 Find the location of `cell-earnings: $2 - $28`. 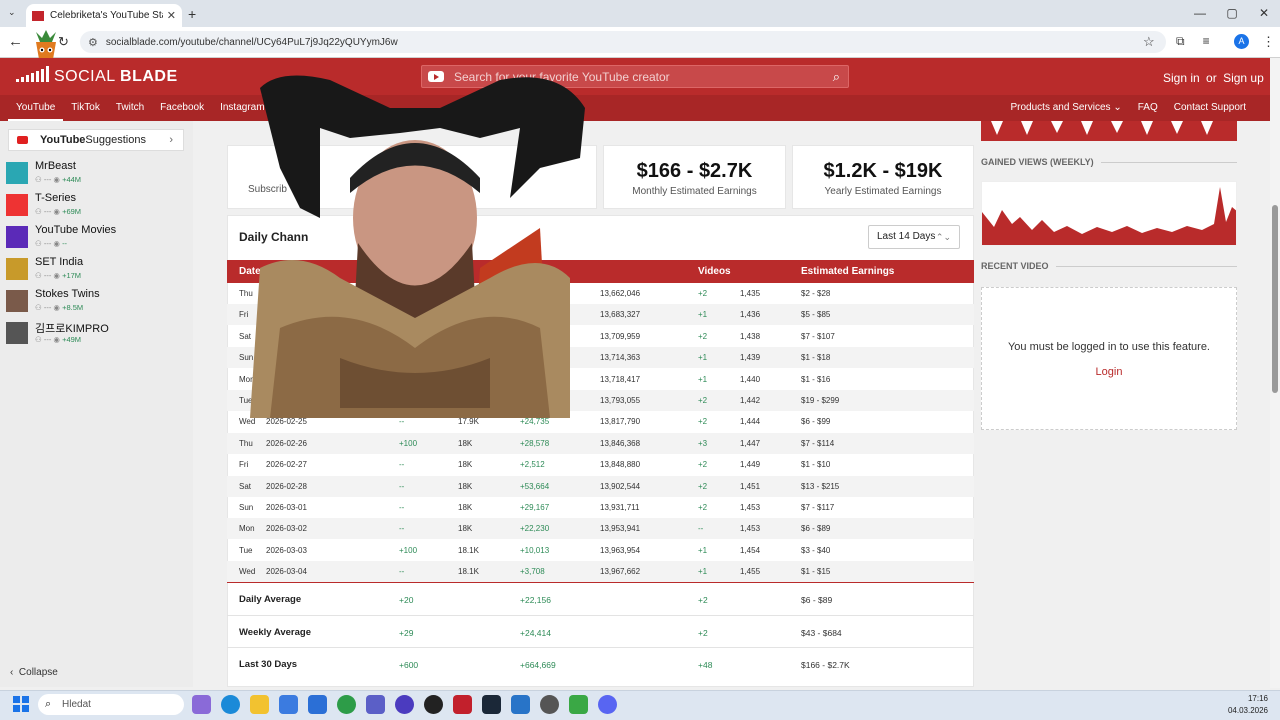

cell-earnings: $2 - $28 is located at coordinates (816, 293).